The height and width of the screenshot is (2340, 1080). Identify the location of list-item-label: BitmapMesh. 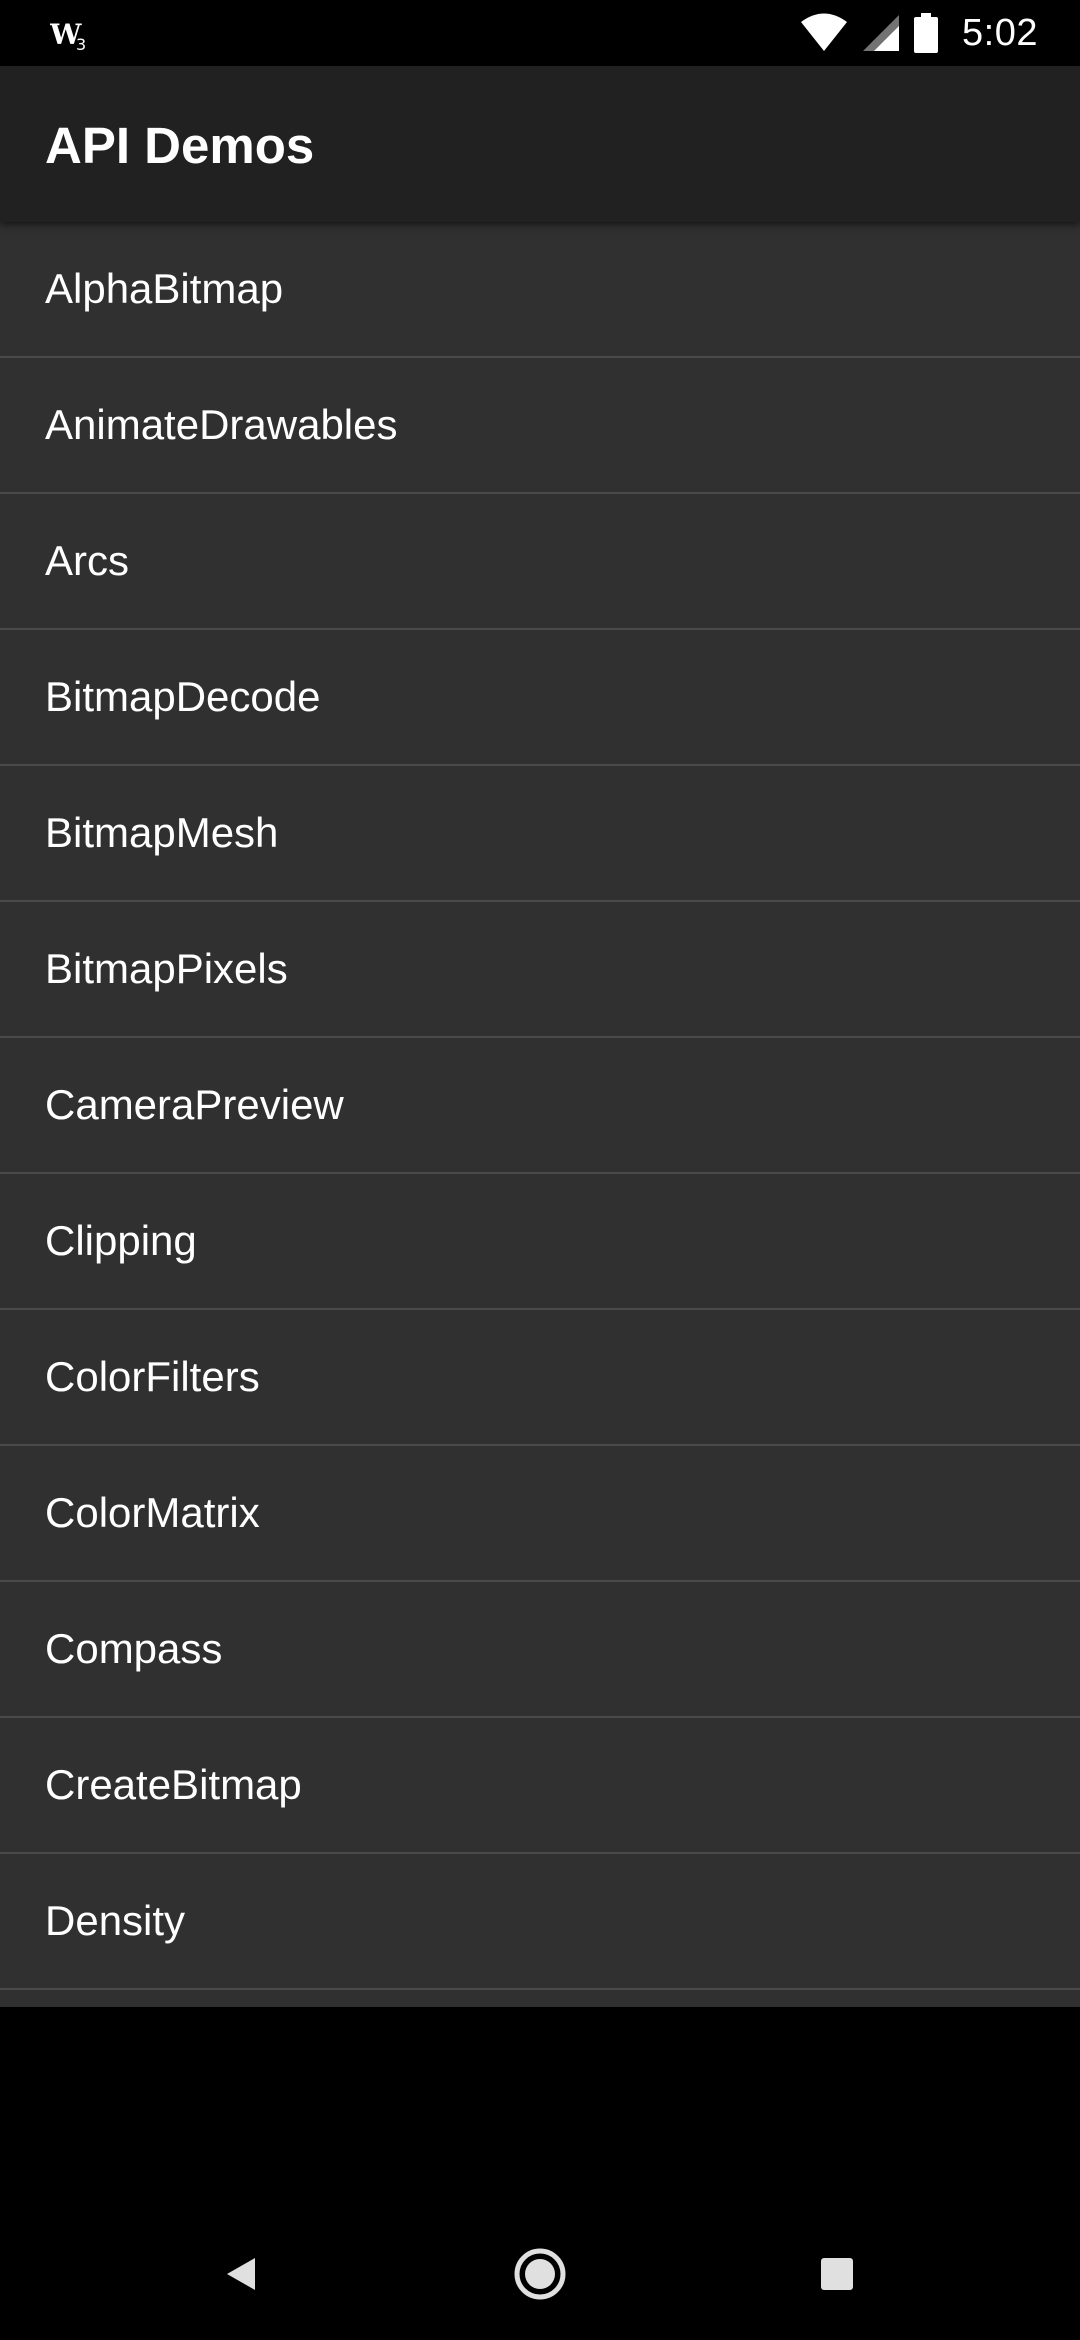
(162, 832).